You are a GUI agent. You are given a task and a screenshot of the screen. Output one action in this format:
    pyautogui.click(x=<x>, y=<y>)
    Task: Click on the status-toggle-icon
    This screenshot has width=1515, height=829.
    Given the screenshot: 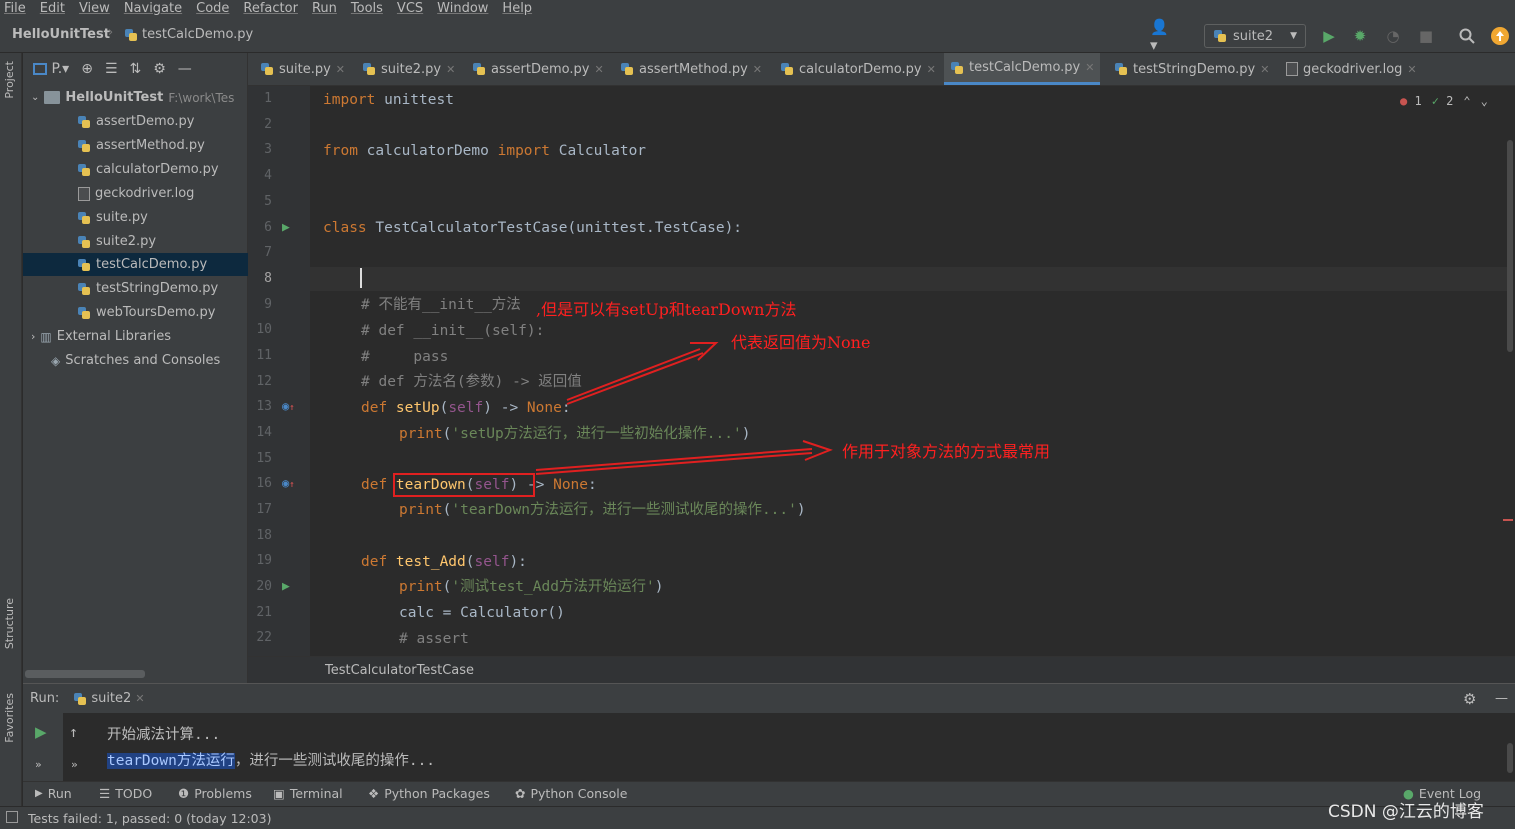 What is the action you would take?
    pyautogui.click(x=12, y=817)
    